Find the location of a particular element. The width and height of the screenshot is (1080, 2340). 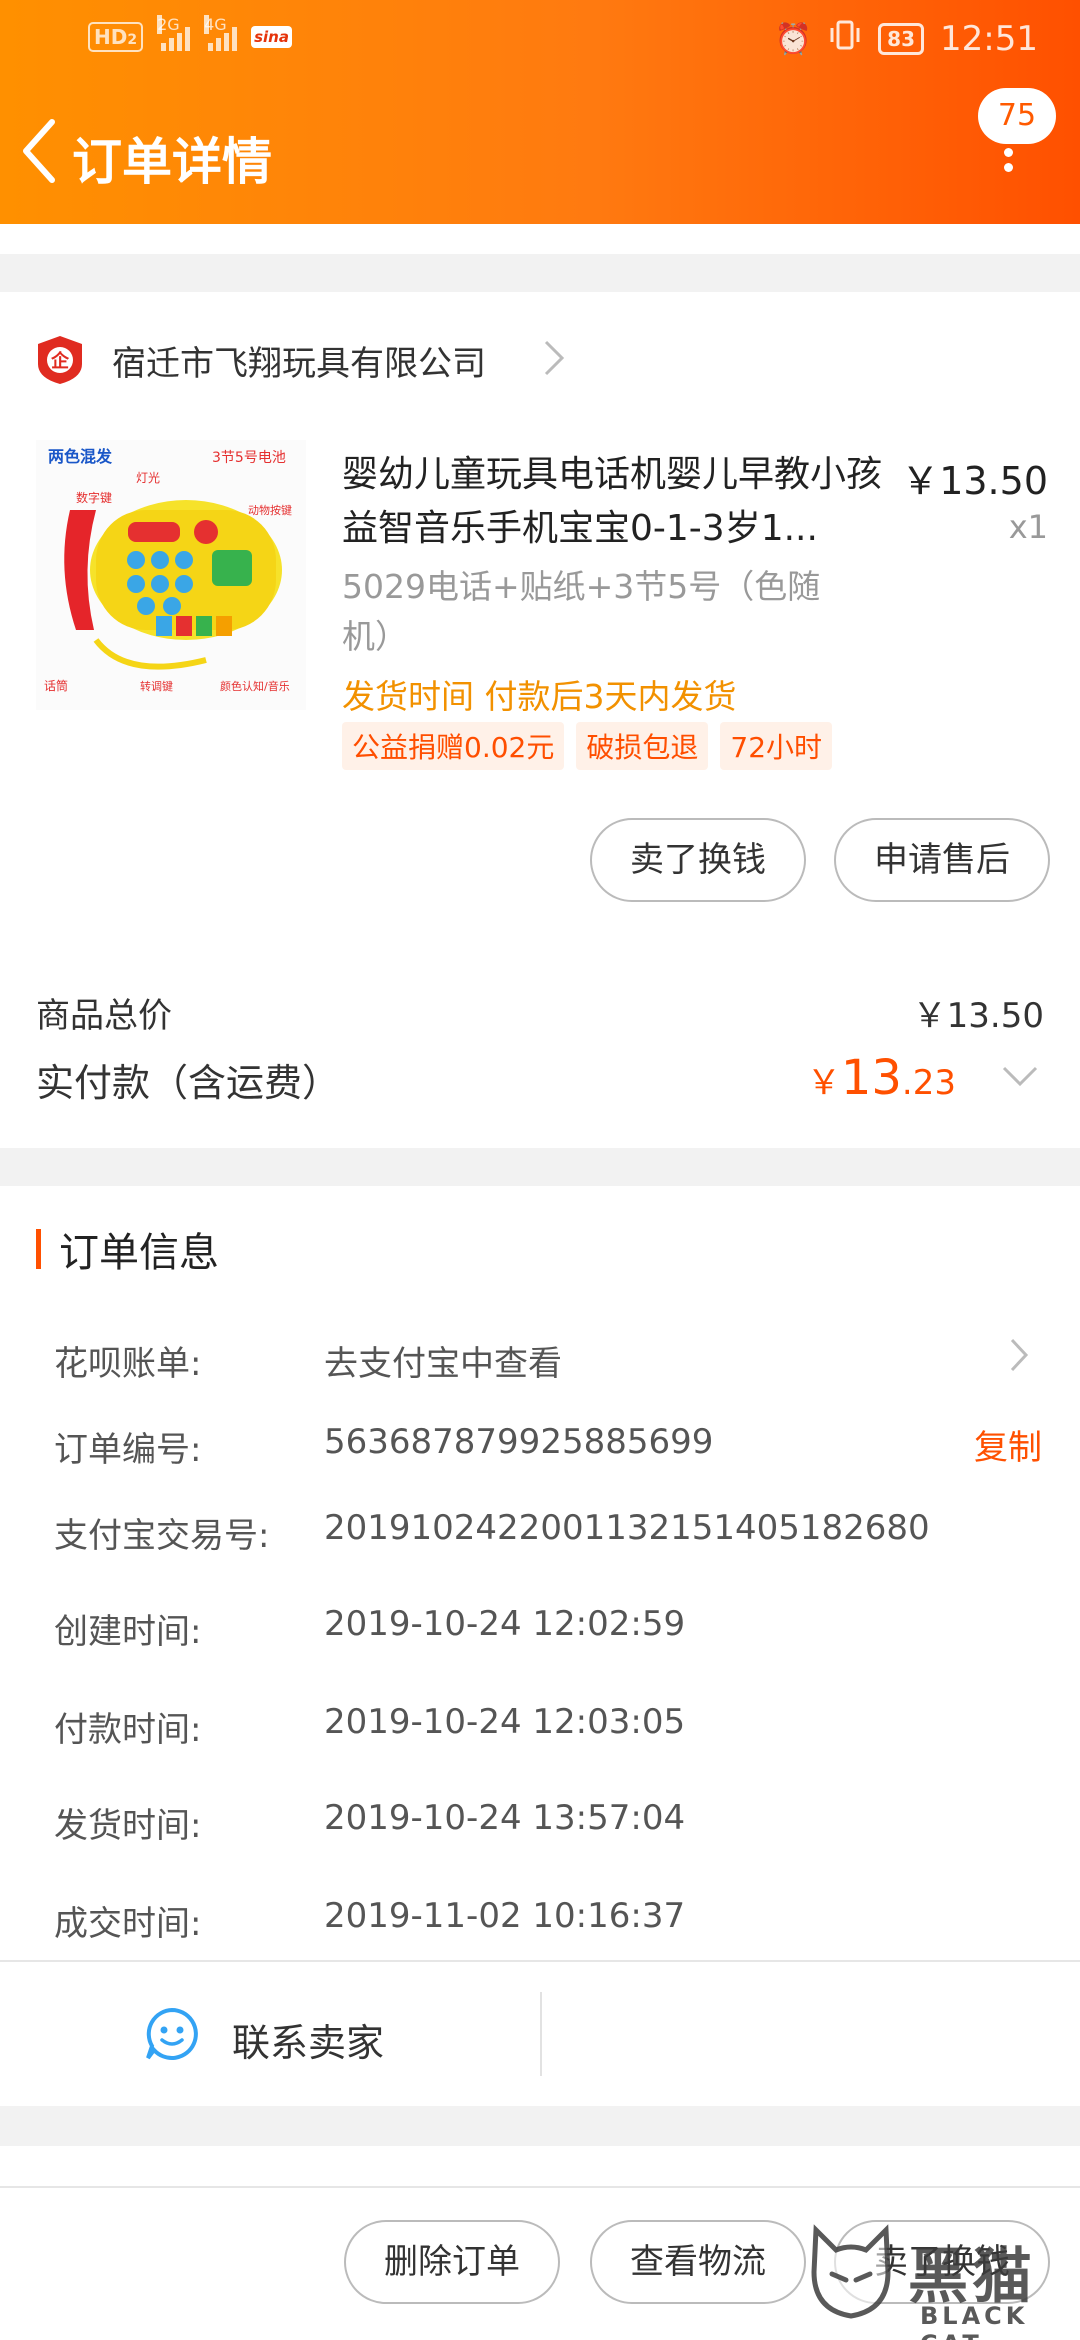

shipped-time-label: 发货时间: is located at coordinates (128, 1826).